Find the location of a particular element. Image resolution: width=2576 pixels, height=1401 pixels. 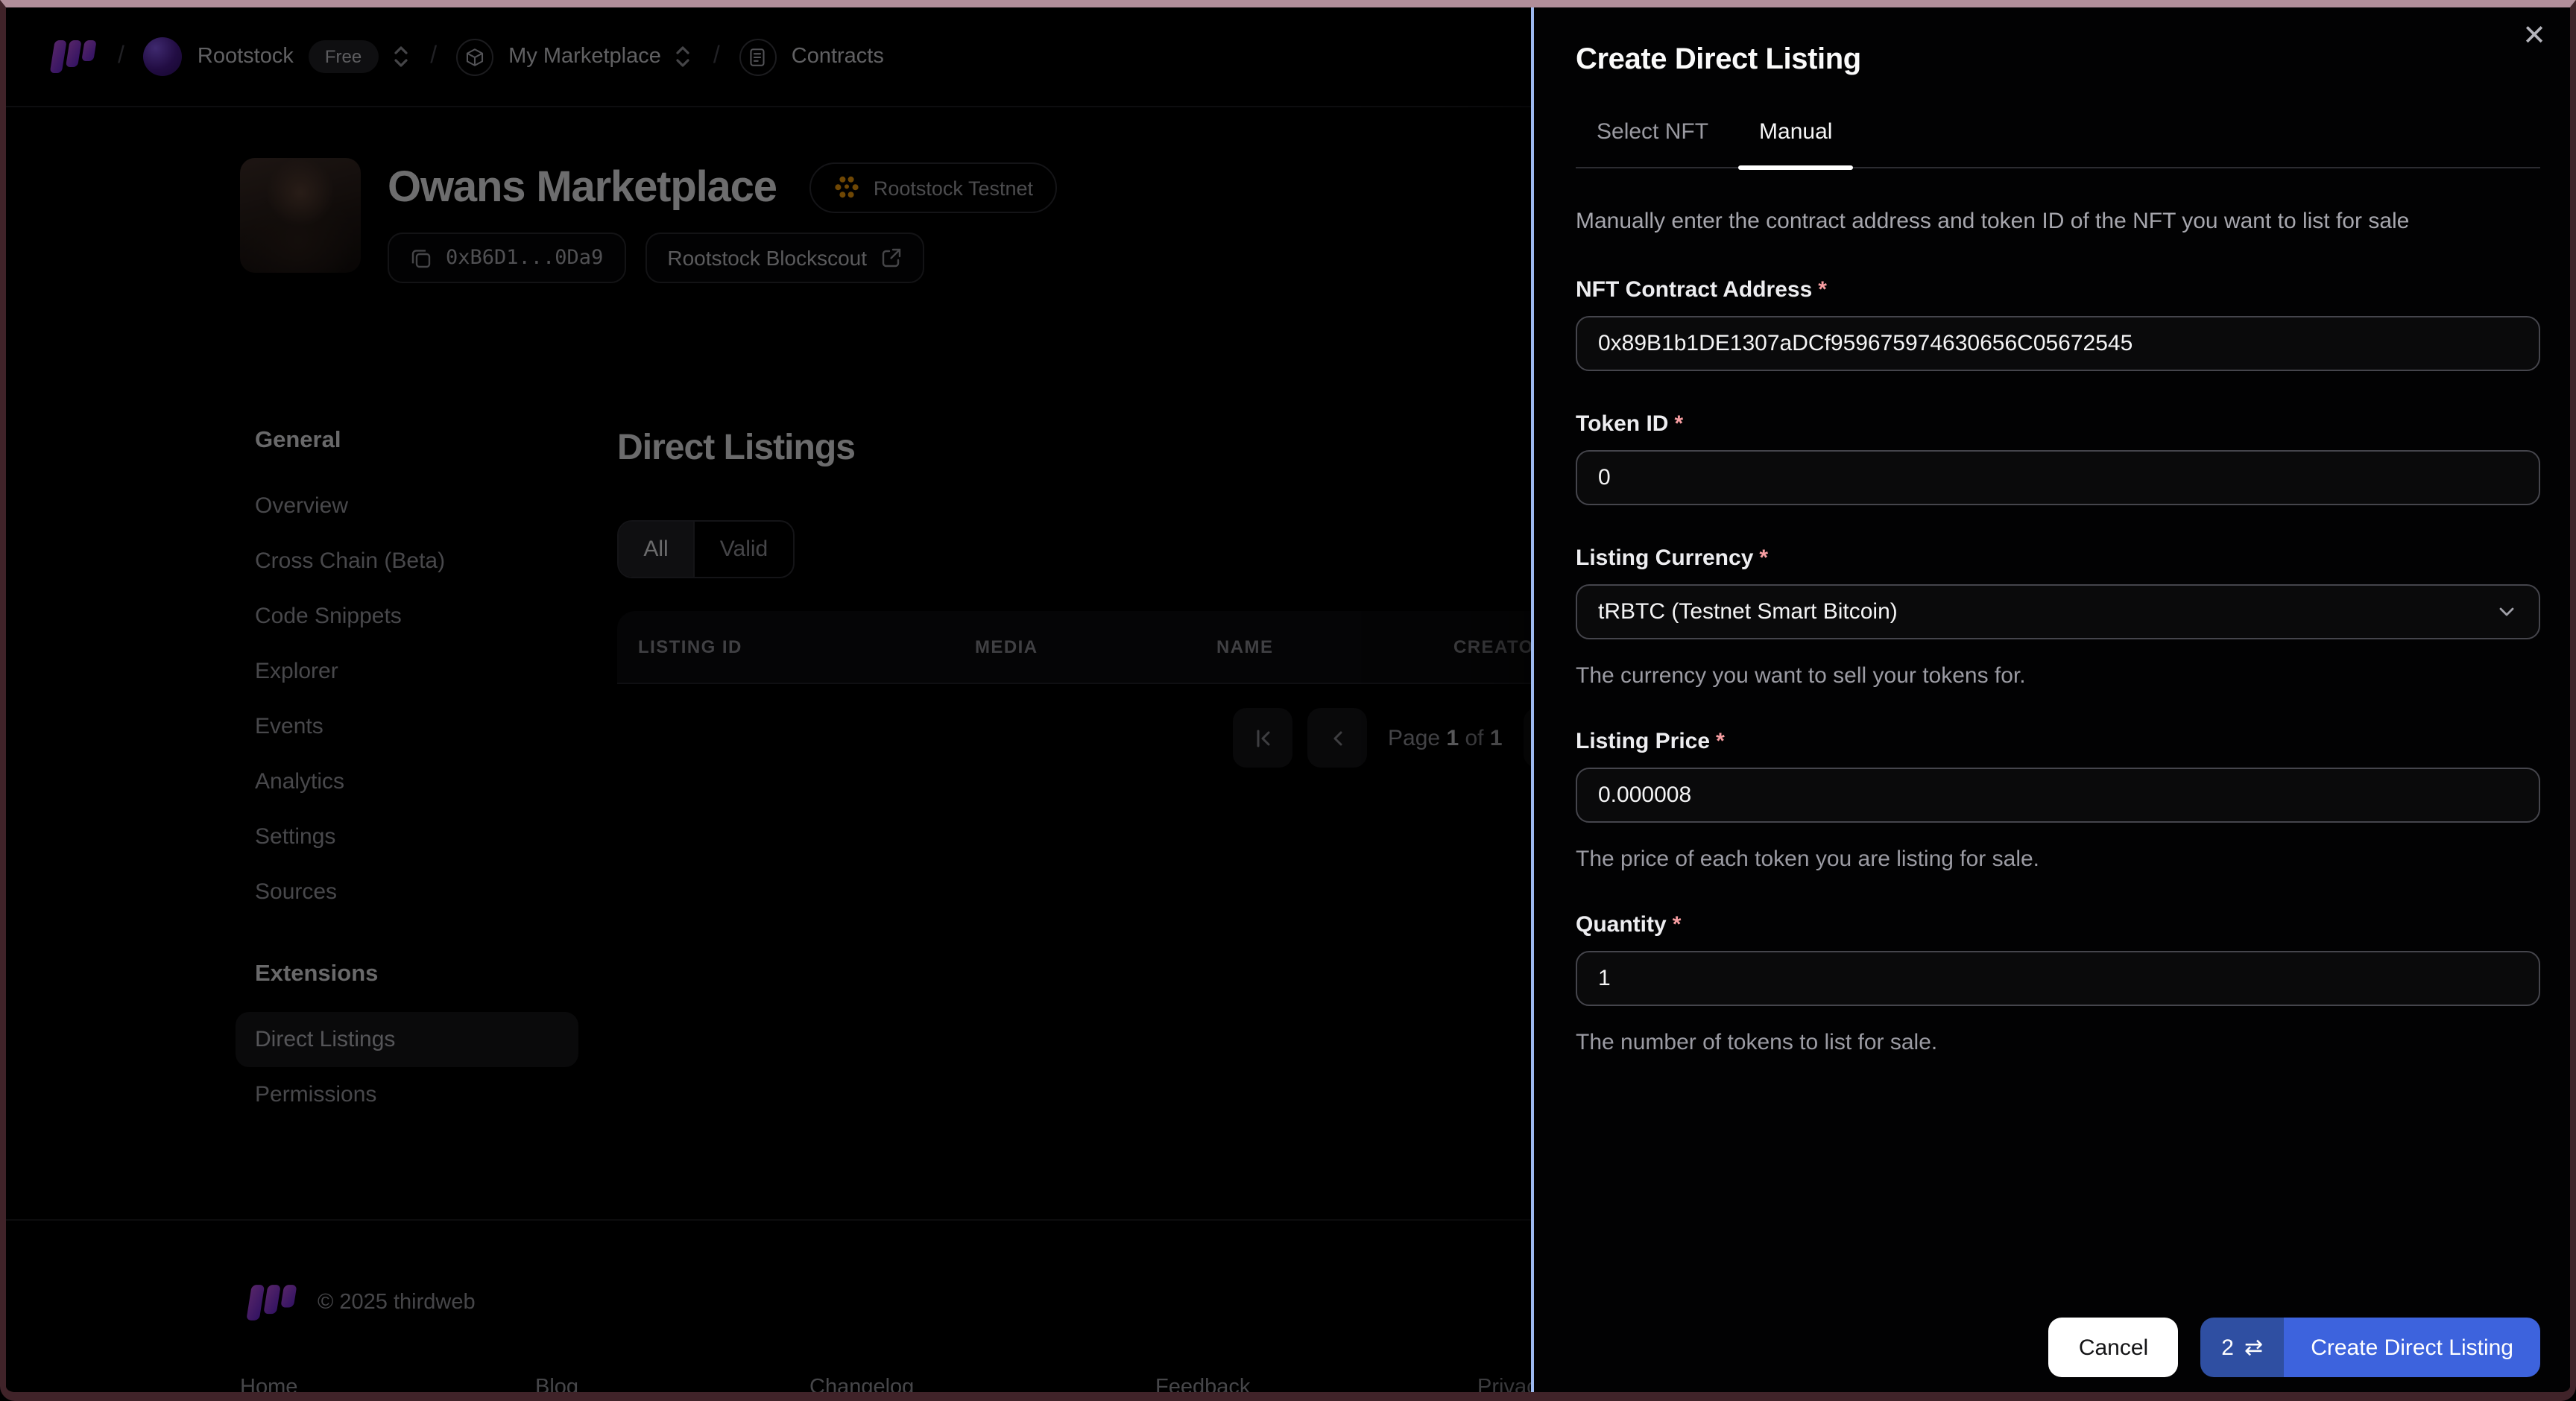

chevron-left-icon is located at coordinates (1337, 737).